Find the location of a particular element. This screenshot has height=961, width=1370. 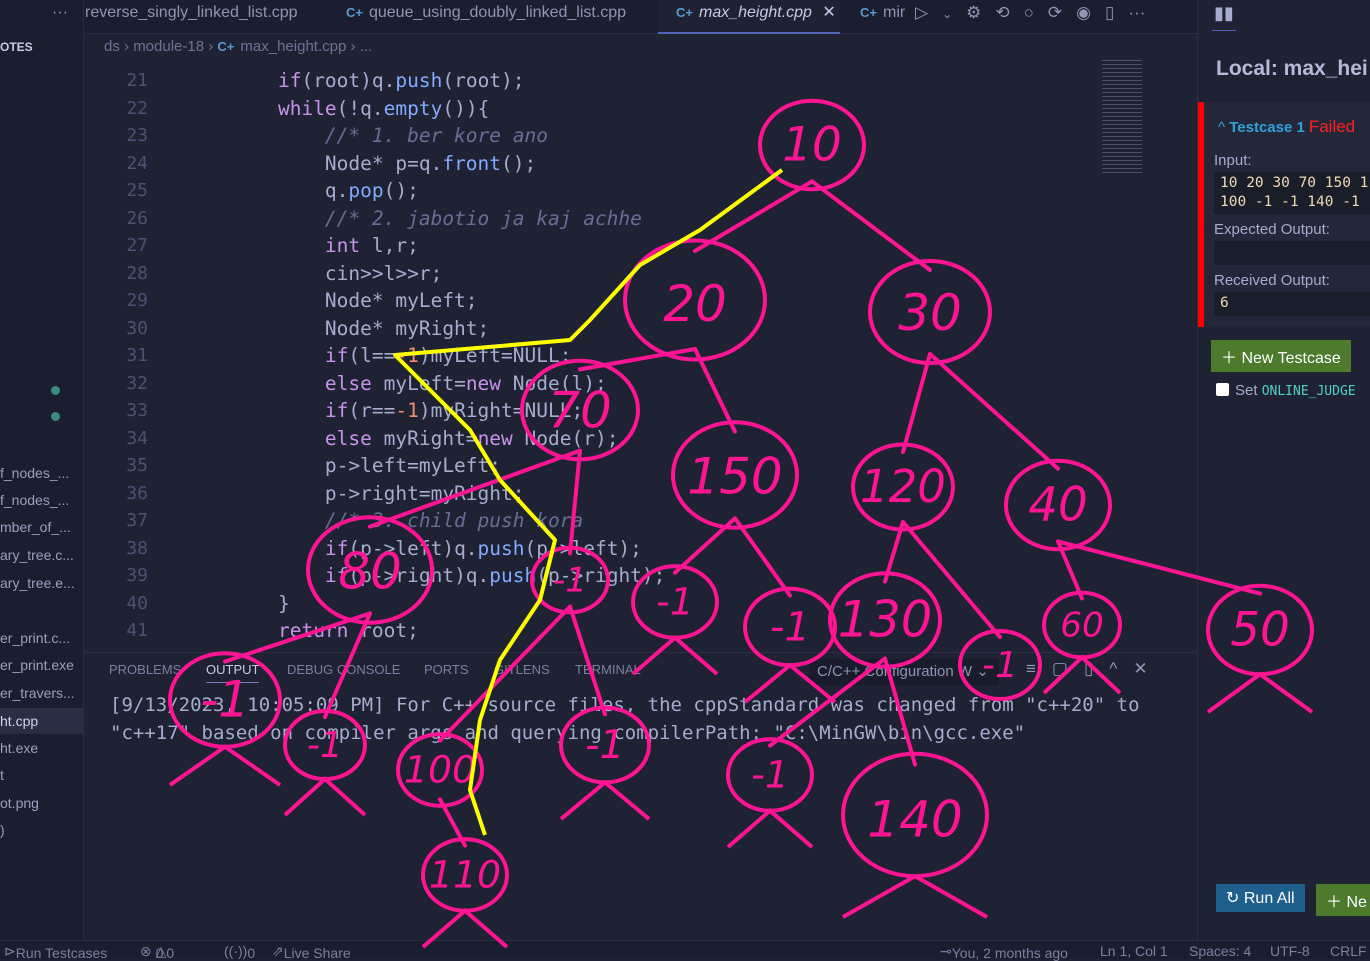

close-tab-icon: ✕ is located at coordinates (828, 12).